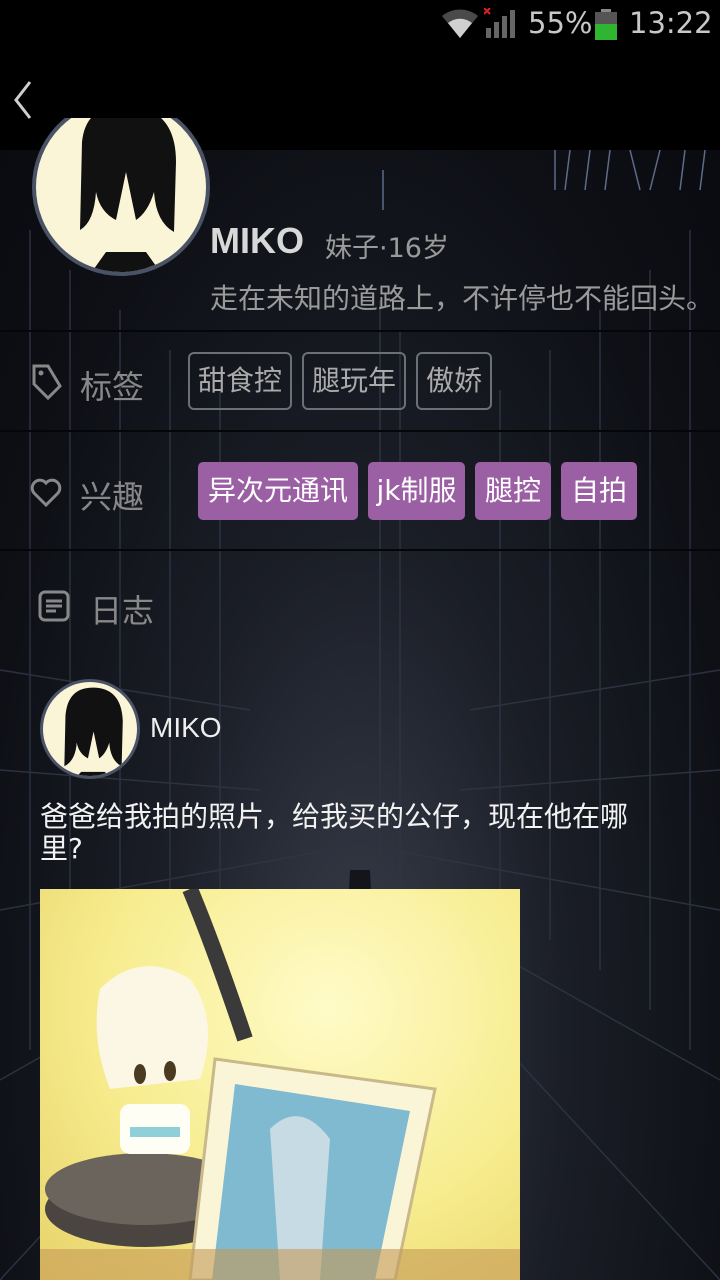 This screenshot has width=720, height=1280. I want to click on silhouette-icon, so click(128, 195).